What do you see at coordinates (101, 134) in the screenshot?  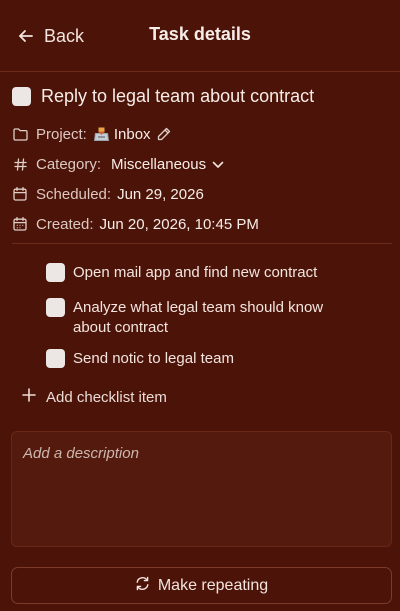 I see `inbox-tray-icon` at bounding box center [101, 134].